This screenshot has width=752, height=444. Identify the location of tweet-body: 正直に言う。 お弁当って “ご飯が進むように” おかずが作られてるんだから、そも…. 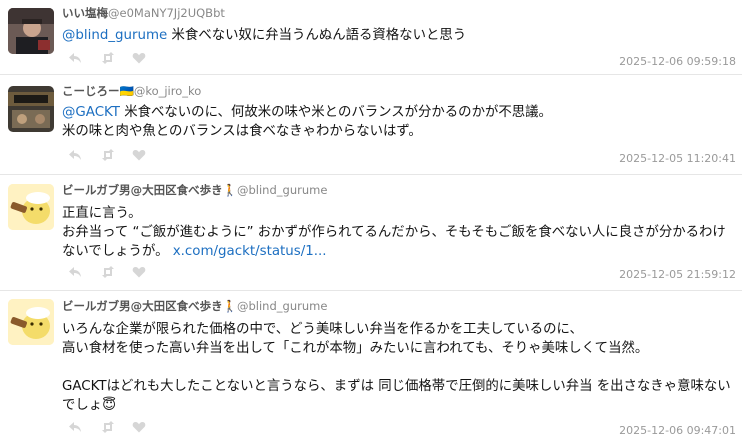
(394, 232).